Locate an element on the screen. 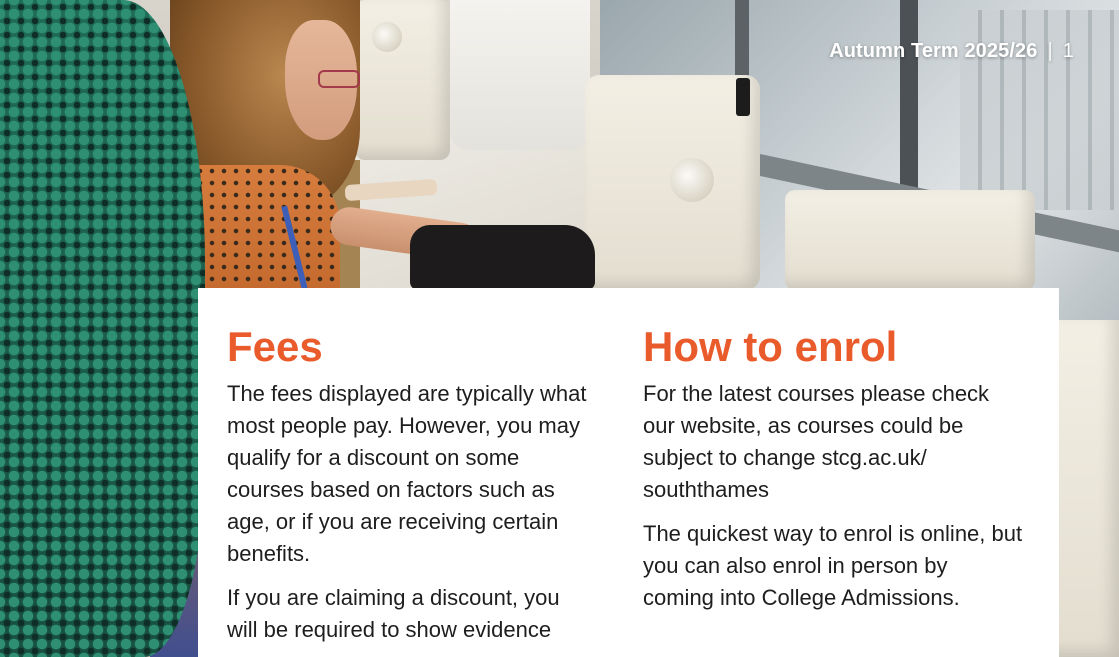 The image size is (1119, 657). photo-thread-spool is located at coordinates (743, 97).